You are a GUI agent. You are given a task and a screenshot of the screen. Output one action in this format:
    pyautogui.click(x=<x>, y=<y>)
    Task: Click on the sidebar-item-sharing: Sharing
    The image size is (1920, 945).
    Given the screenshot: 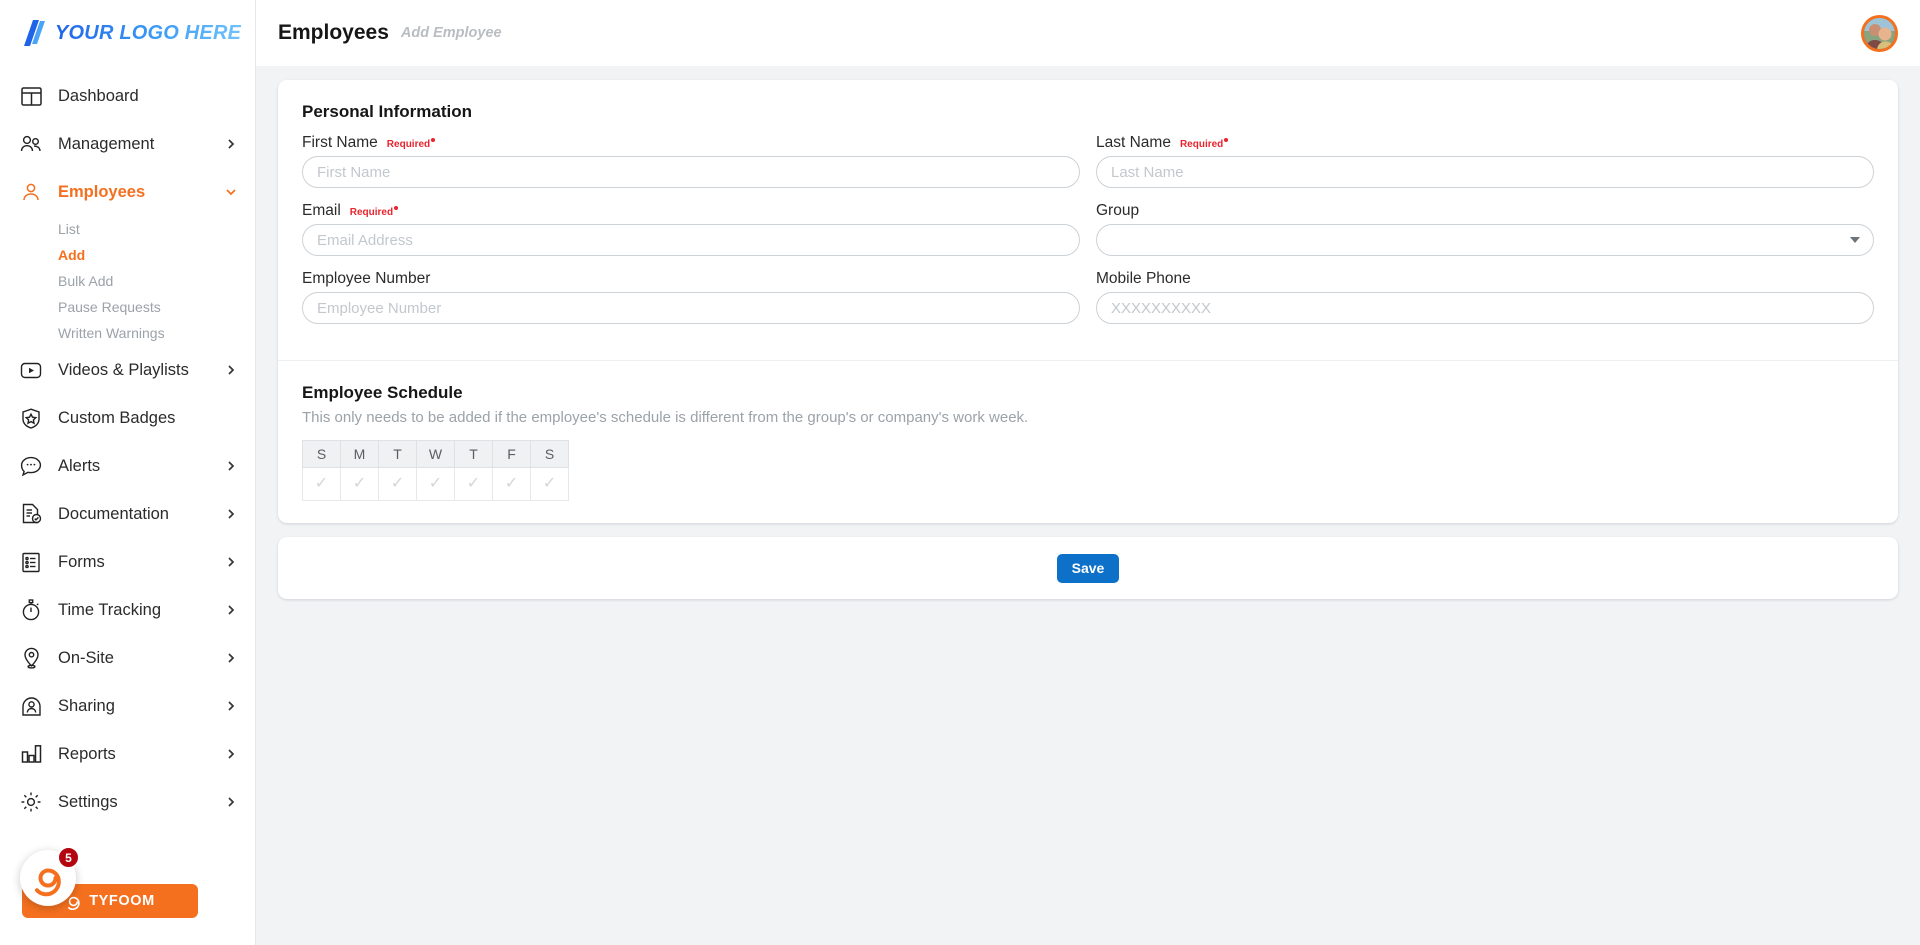 What is the action you would take?
    pyautogui.click(x=127, y=706)
    